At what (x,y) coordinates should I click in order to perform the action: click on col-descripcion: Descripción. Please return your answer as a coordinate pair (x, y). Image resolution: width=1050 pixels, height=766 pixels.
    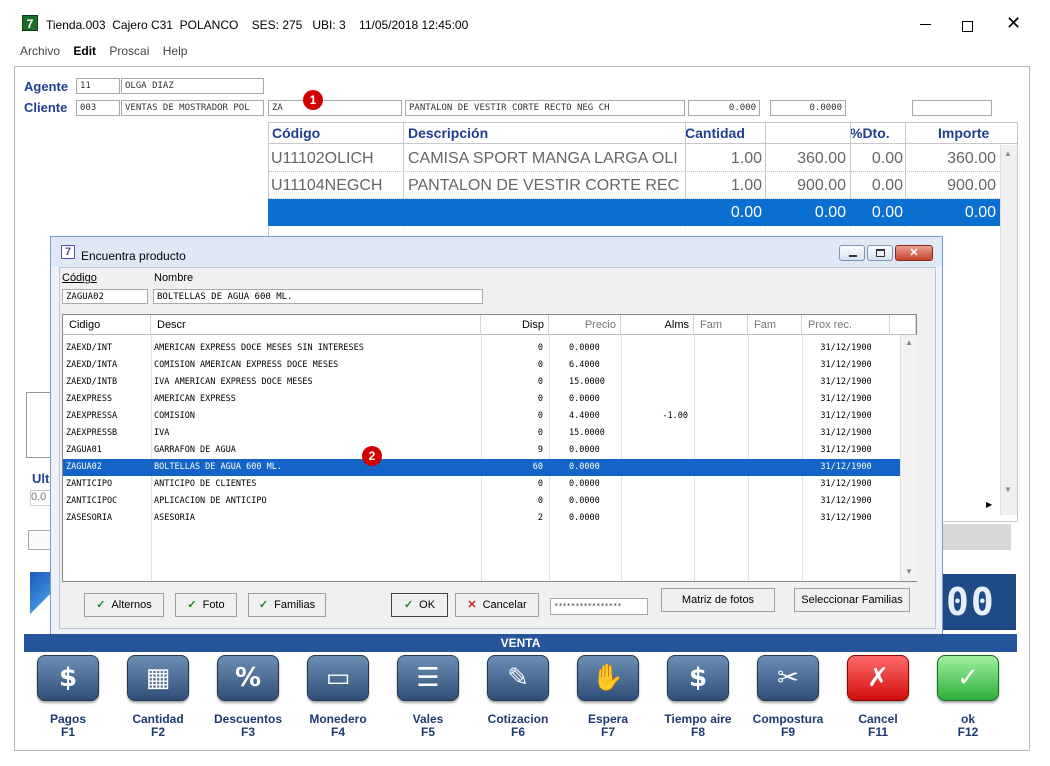
    Looking at the image, I should click on (448, 133).